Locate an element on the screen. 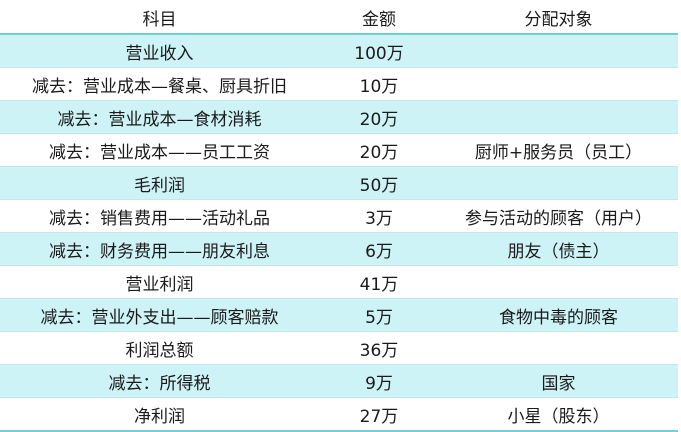 This screenshot has height=432, width=681. cell-recipient: 参与活动的顾客（用户） is located at coordinates (558, 216).